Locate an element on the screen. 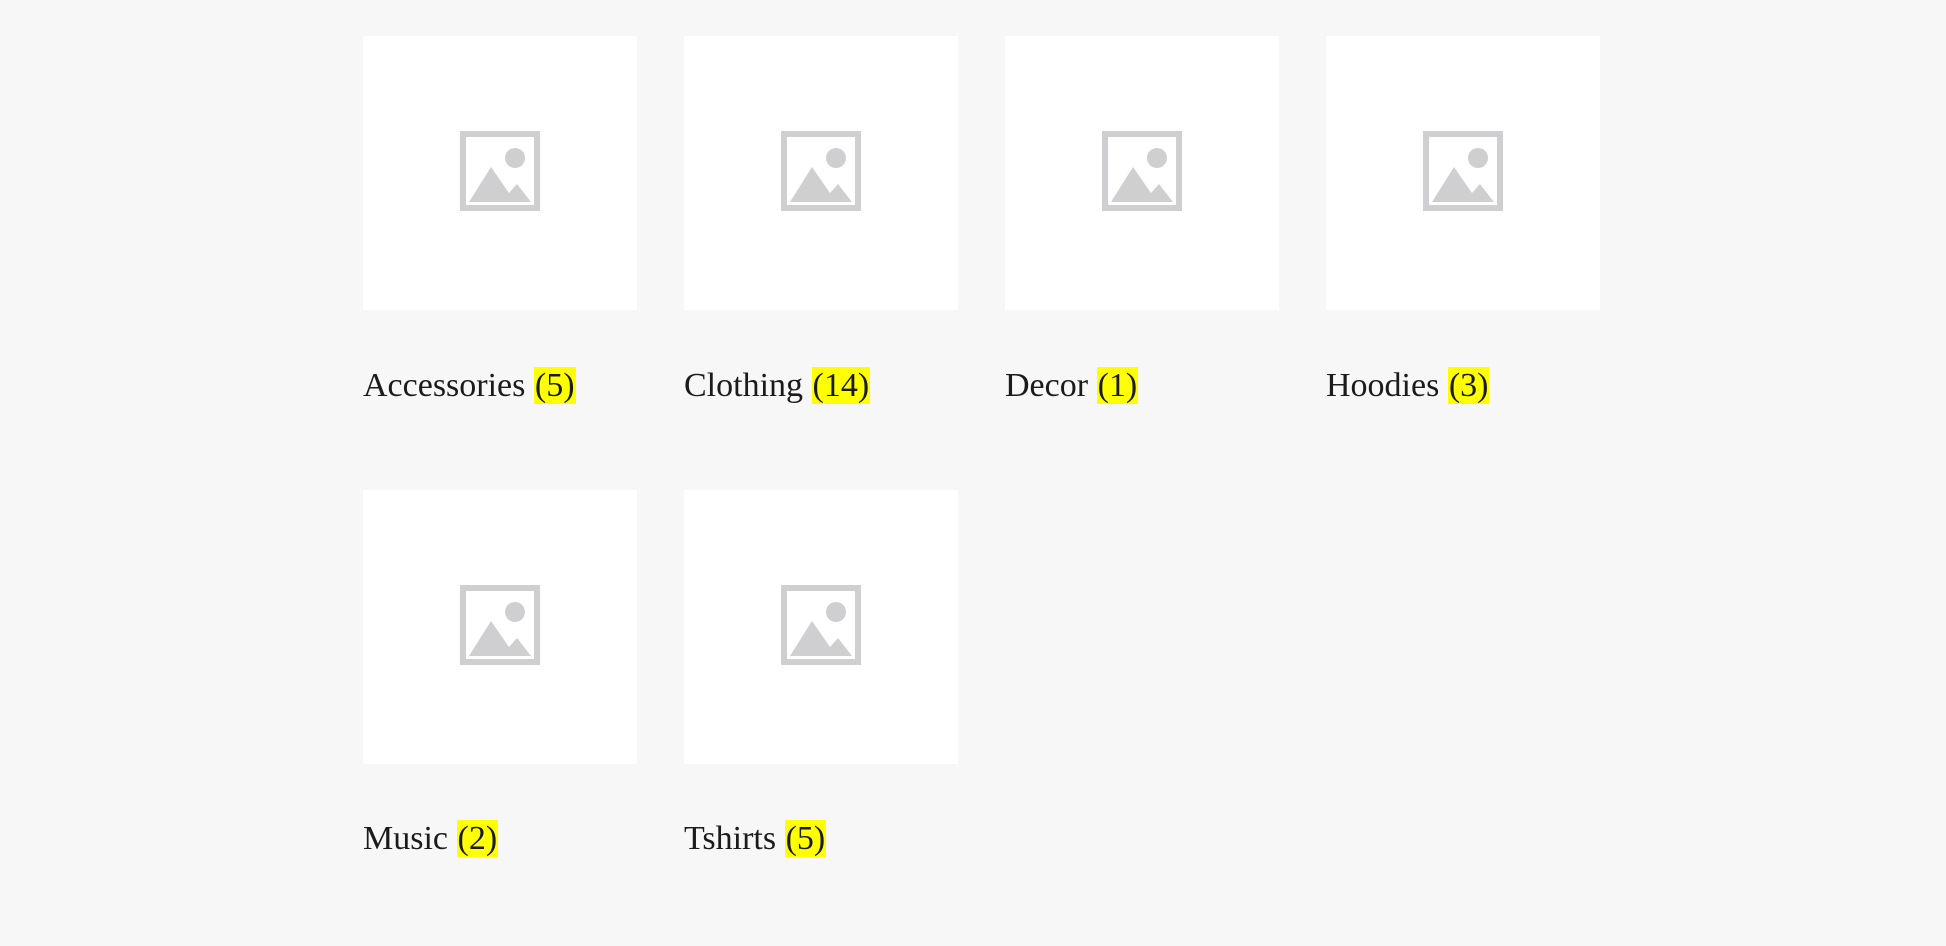 This screenshot has width=1946, height=946. category-label: Clothing (14) is located at coordinates (777, 385).